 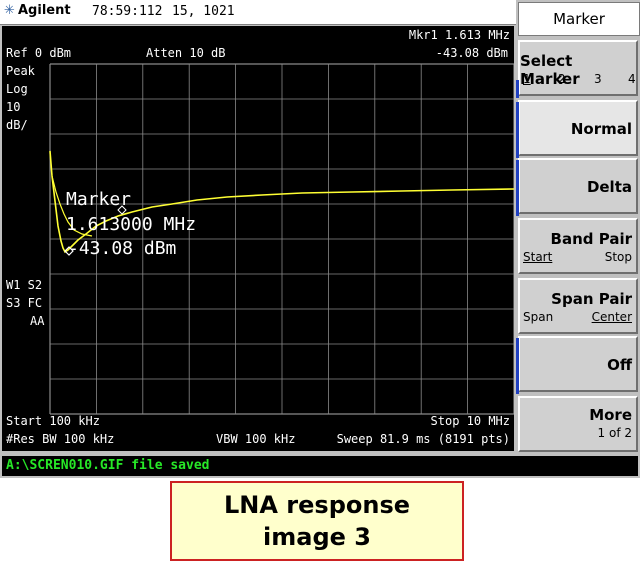 I want to click on off-label: Off, so click(x=619, y=365).